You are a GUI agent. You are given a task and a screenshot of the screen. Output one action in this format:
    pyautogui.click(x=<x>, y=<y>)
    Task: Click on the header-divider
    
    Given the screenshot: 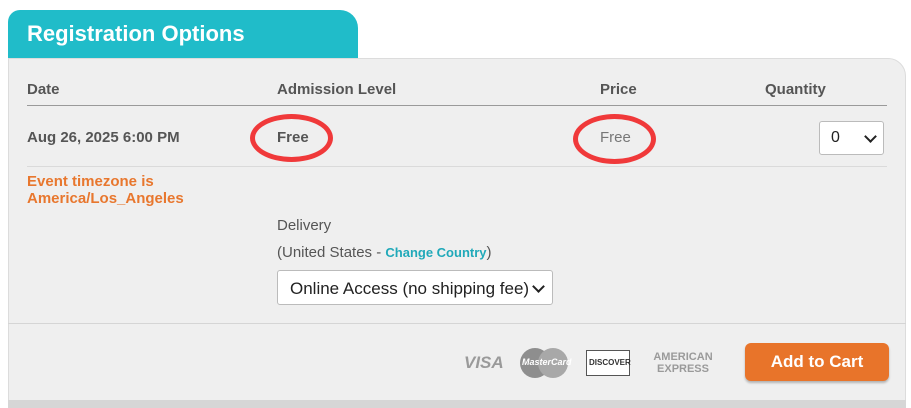 What is the action you would take?
    pyautogui.click(x=457, y=105)
    